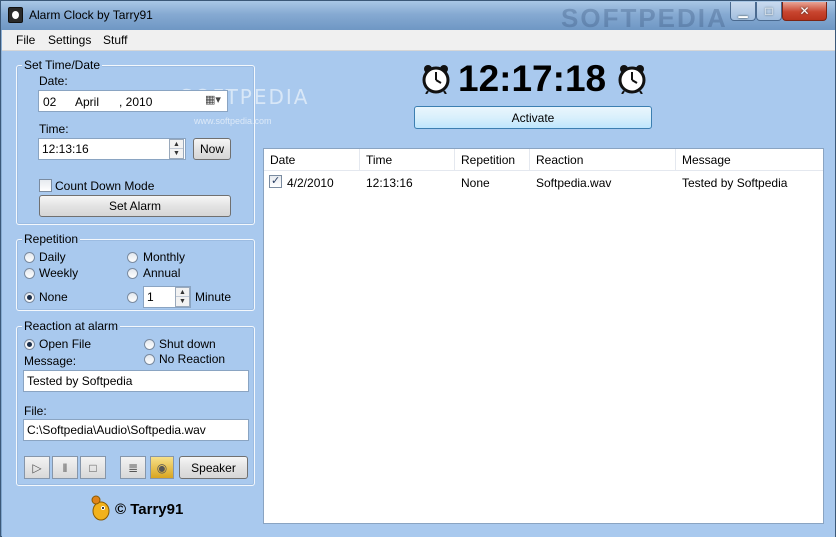 Image resolution: width=836 pixels, height=537 pixels. I want to click on radio-weekly, so click(29, 273).